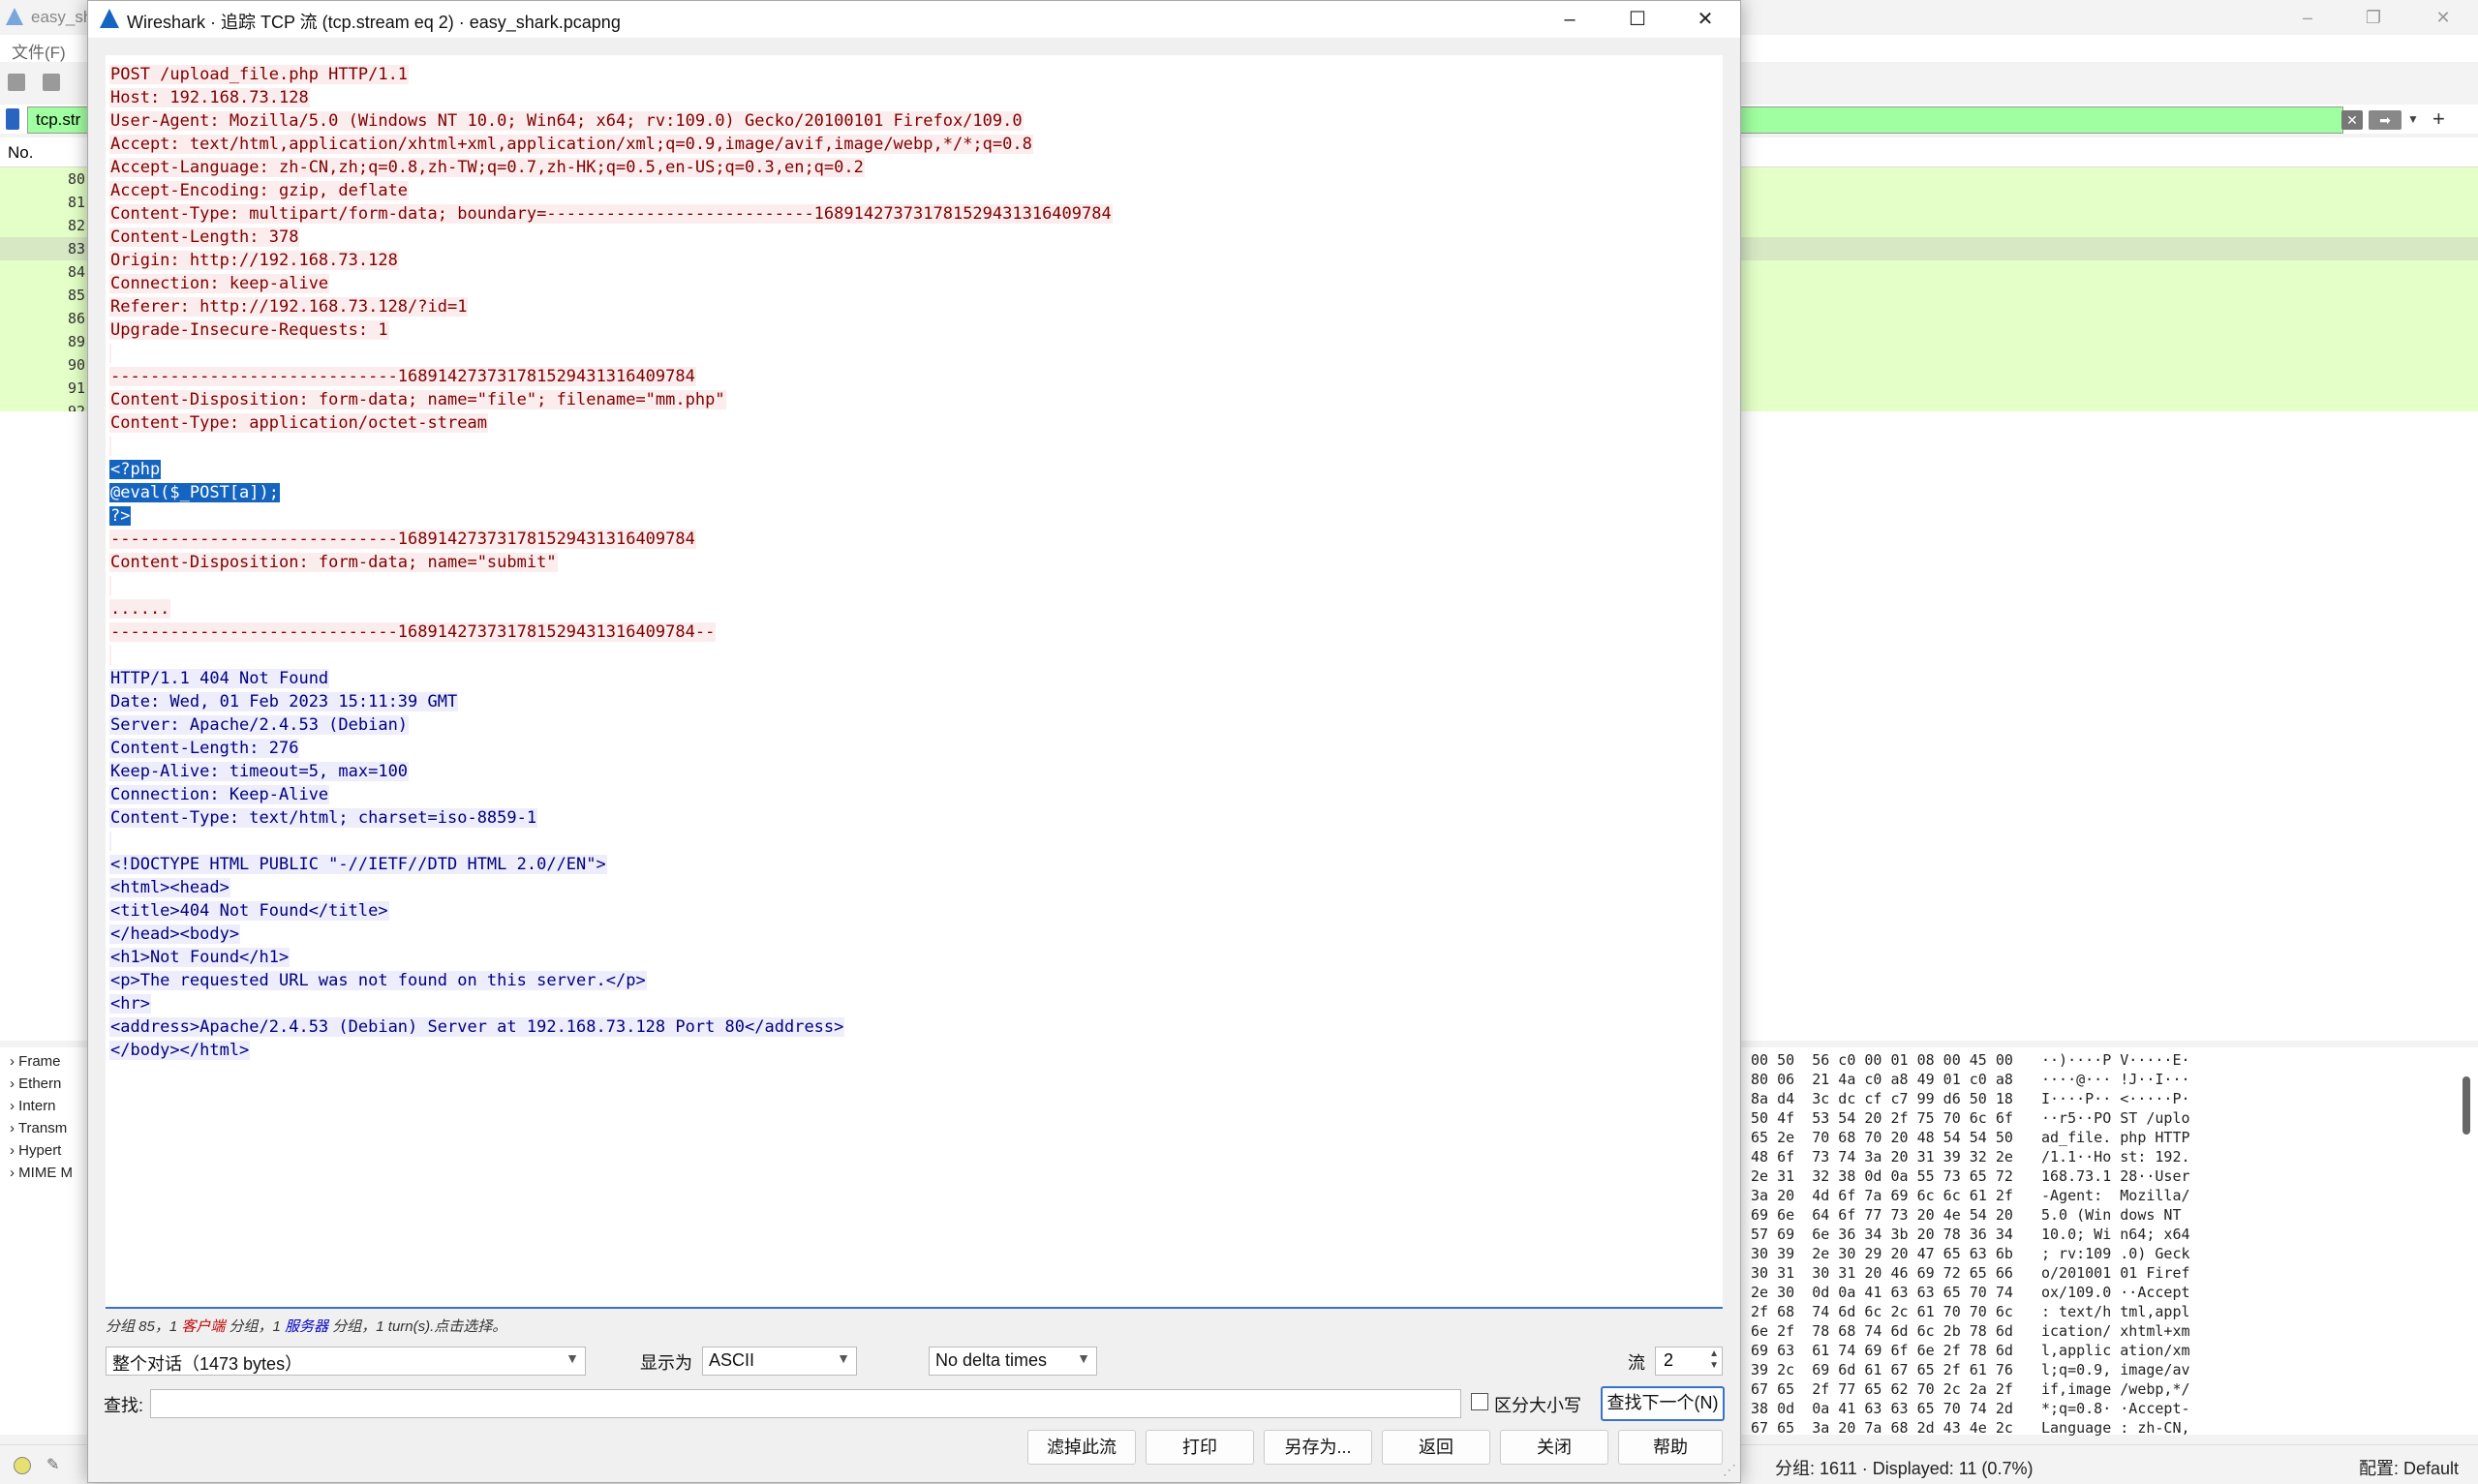 This screenshot has width=2478, height=1484. What do you see at coordinates (1882, 1369) in the screenshot?
I see `hex-line: 39 2c 69 6d 61 67 65 2f 61 76` at bounding box center [1882, 1369].